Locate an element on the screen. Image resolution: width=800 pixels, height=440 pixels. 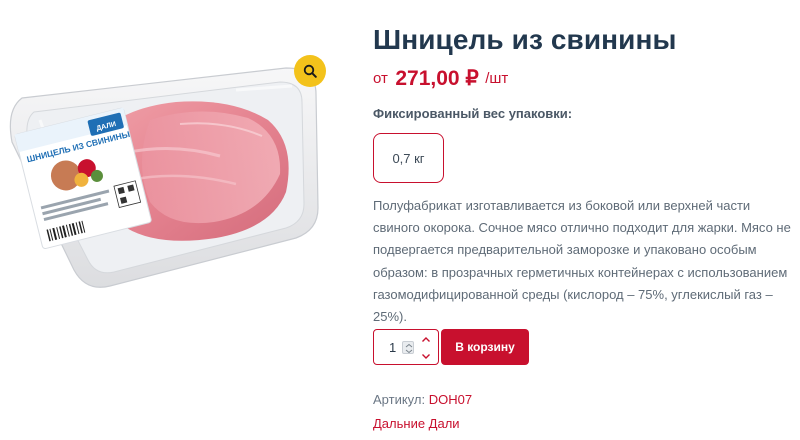
weight-option-label: 0,7 кг is located at coordinates (408, 158).